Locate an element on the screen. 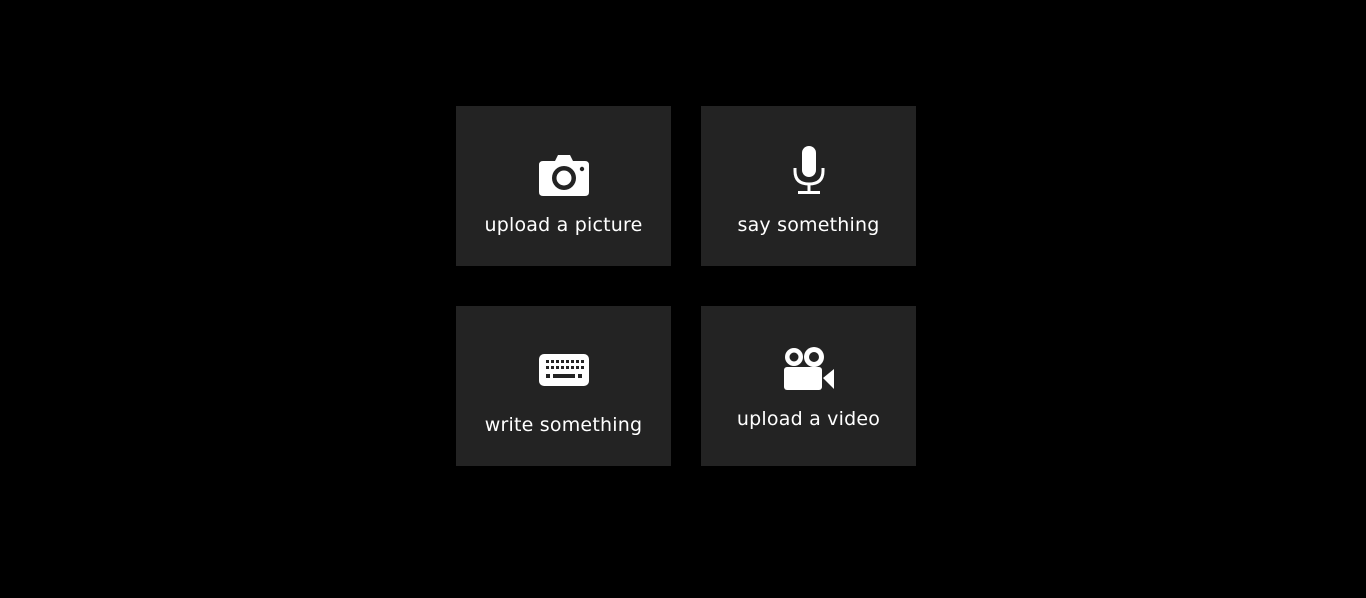 The width and height of the screenshot is (1366, 598). upload-picture-button: upload a picture is located at coordinates (563, 186).